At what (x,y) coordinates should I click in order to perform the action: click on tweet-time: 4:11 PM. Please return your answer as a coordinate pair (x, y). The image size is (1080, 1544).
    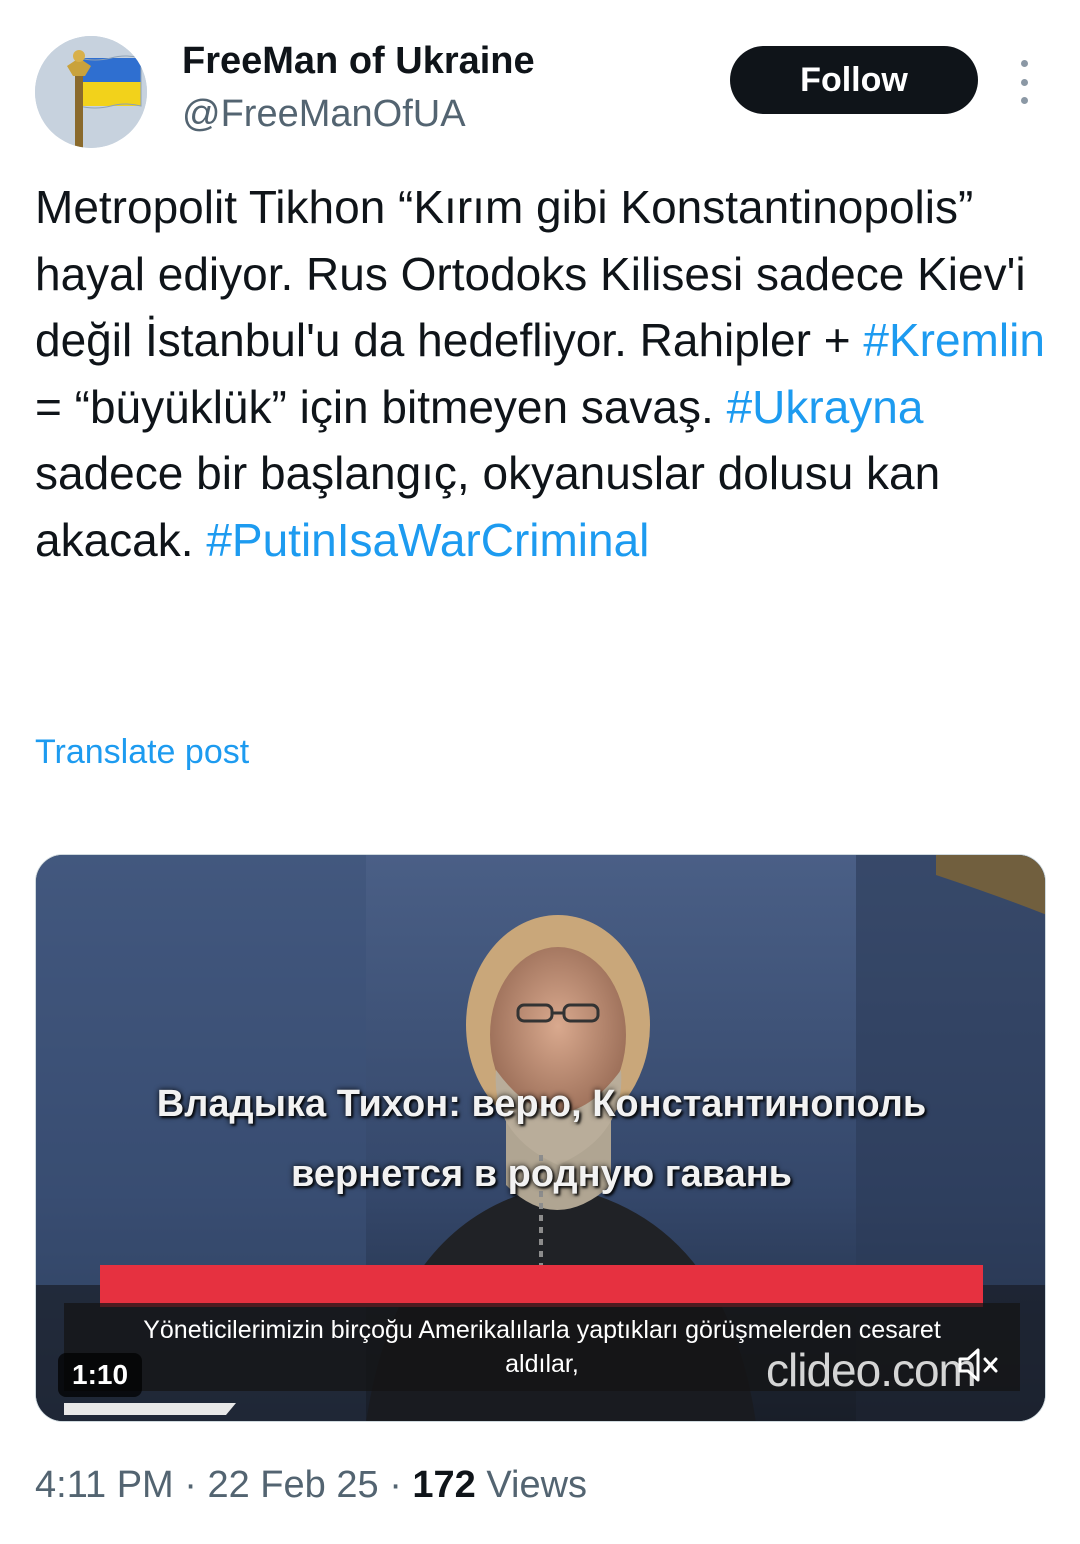
    Looking at the image, I should click on (104, 1485).